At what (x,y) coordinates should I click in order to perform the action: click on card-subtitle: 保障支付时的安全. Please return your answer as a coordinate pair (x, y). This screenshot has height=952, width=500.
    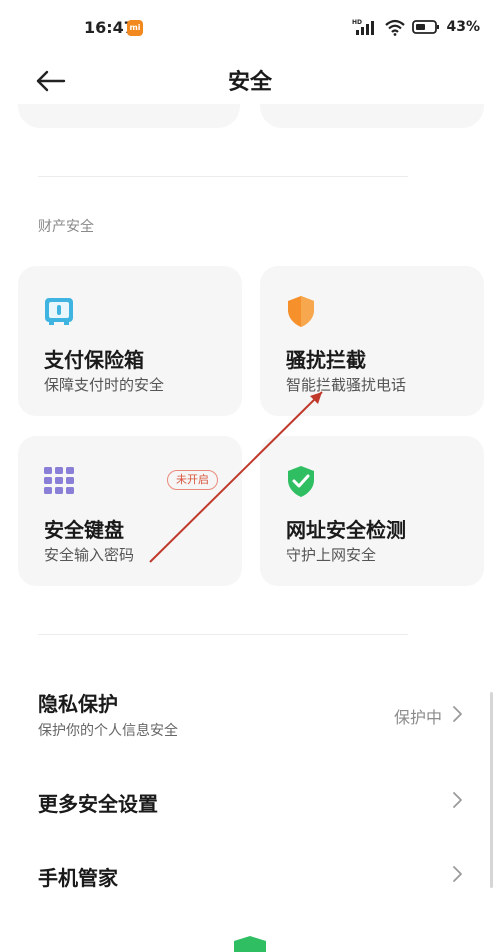
    Looking at the image, I should click on (104, 385).